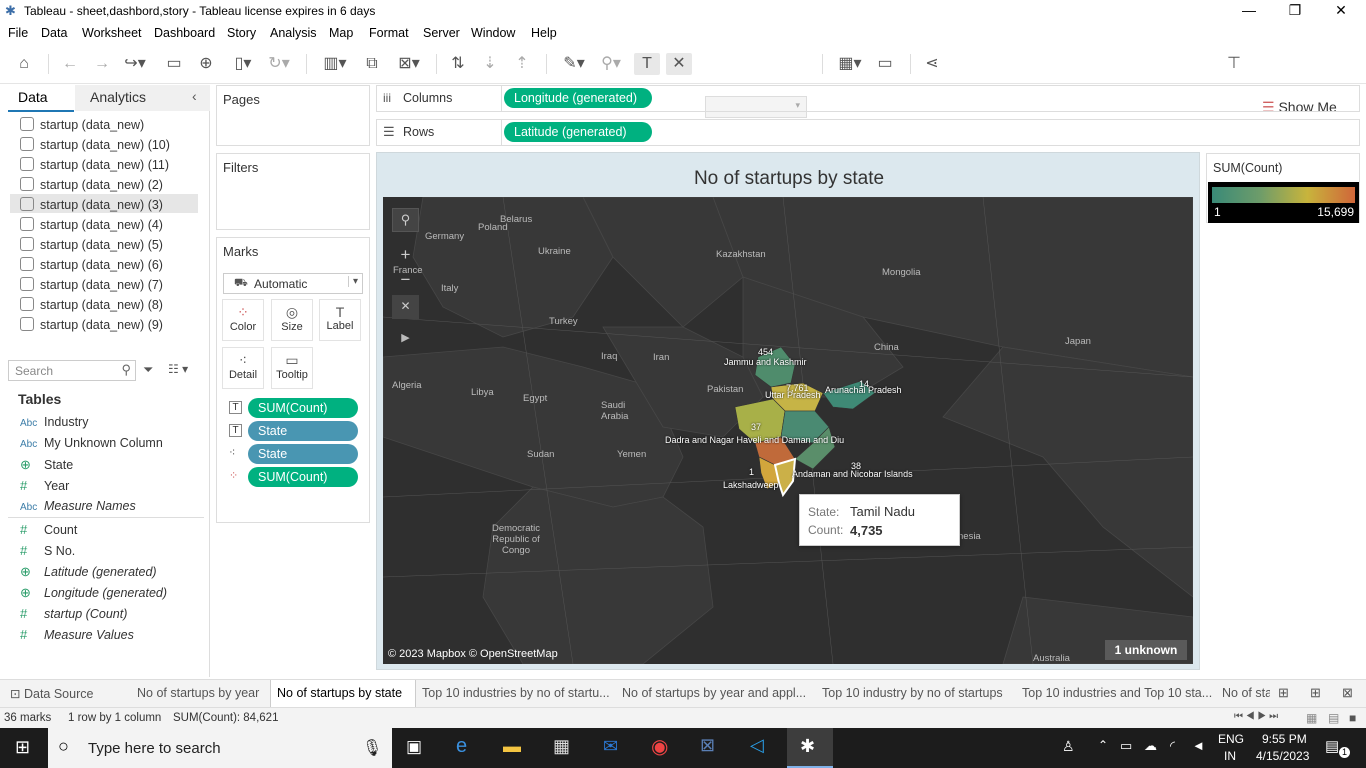 This screenshot has width=1366, height=768. Describe the element at coordinates (303, 477) in the screenshot. I see `mark-pill-color-sum-count: SUM(Count)` at that location.